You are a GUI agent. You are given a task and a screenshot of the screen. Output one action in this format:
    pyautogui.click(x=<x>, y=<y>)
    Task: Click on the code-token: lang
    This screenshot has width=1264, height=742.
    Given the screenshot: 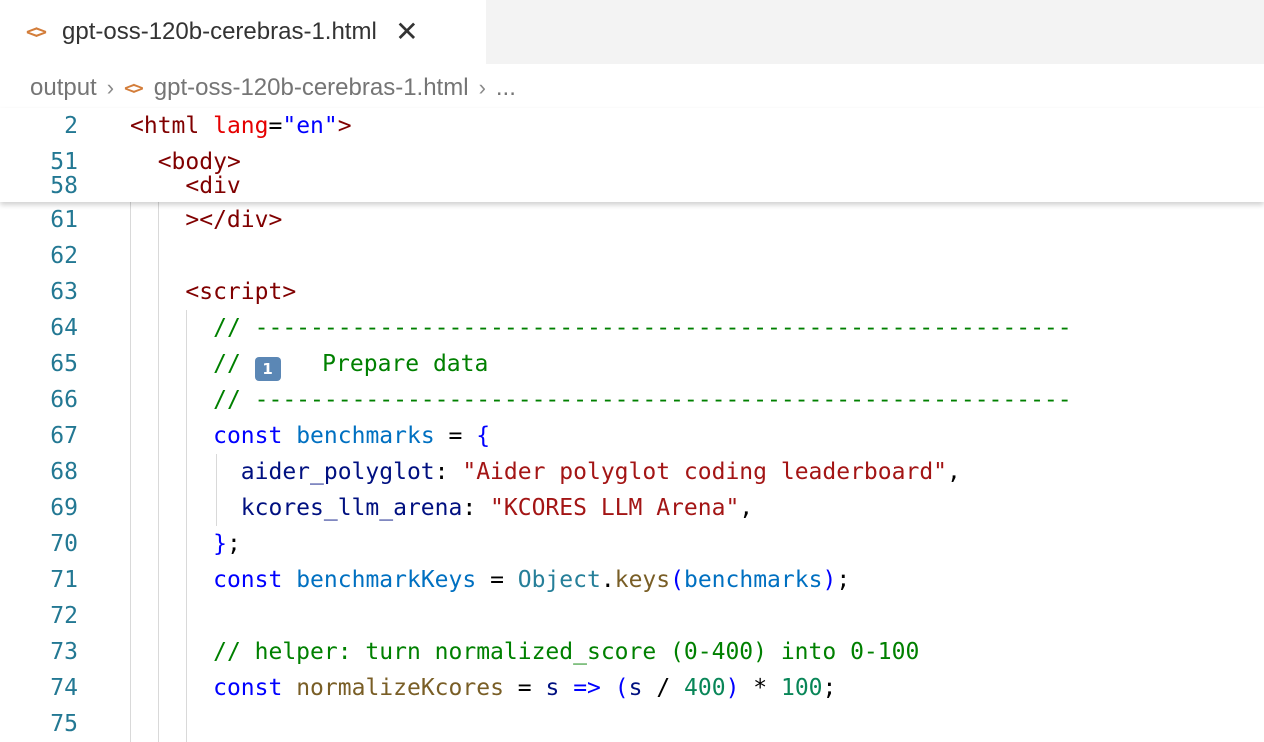 What is the action you would take?
    pyautogui.click(x=241, y=126)
    